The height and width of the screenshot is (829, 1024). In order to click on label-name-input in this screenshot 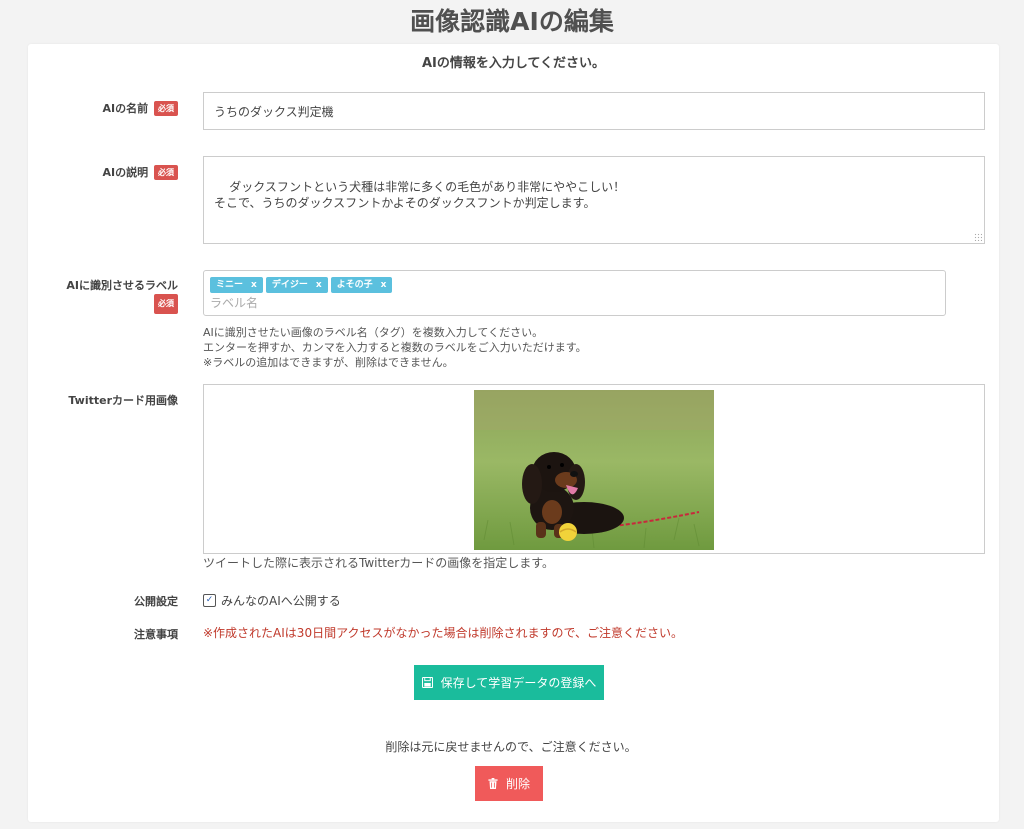, I will do `click(410, 303)`.